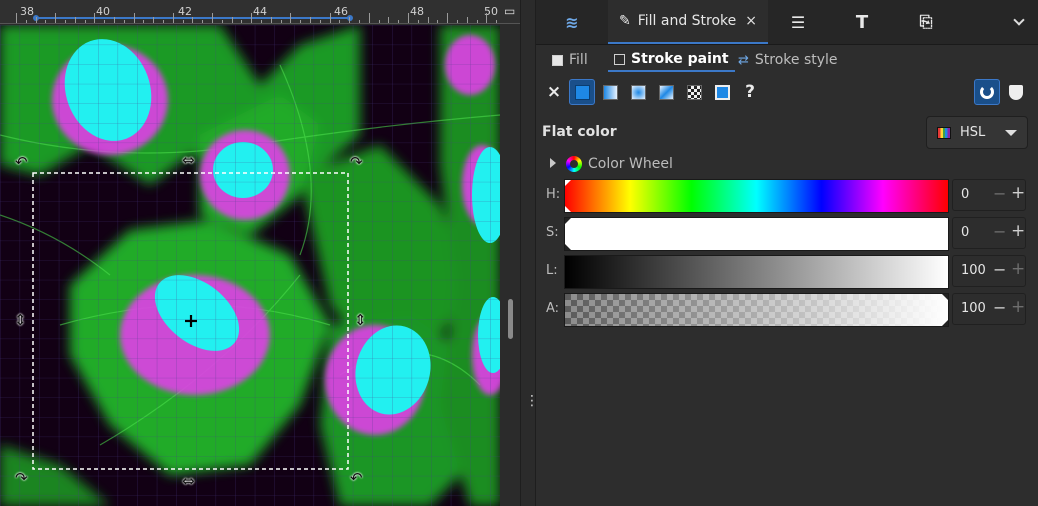  I want to click on fill-rule-evenodd-button, so click(987, 92).